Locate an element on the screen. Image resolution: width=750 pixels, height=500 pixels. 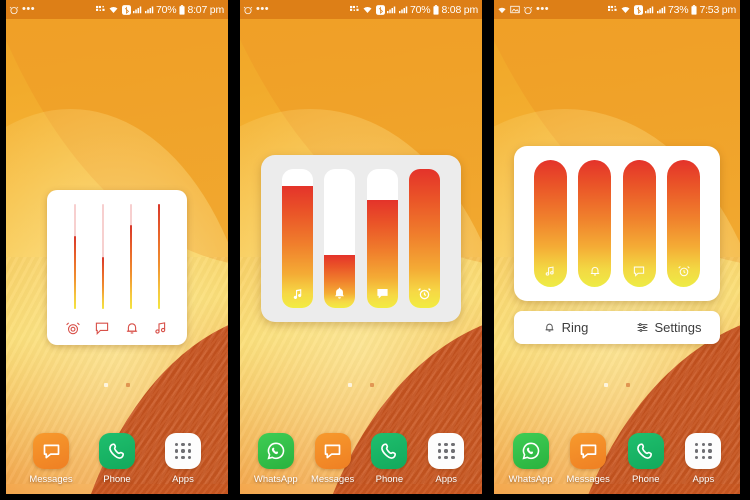
status-bar: ••• 70% 8:07 pm is located at coordinates (117, 9).